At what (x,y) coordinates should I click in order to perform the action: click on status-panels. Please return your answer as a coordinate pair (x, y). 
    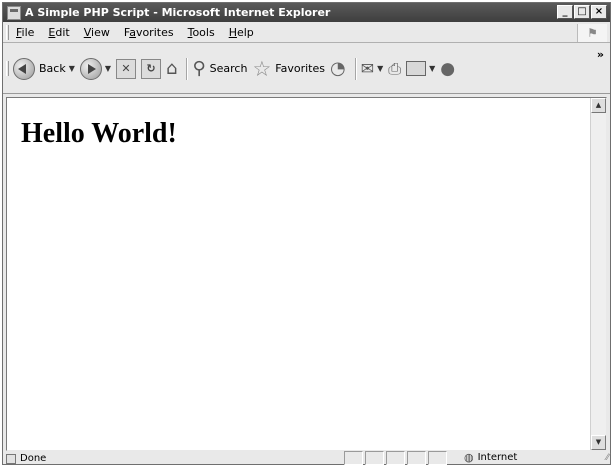
    Looking at the image, I should click on (396, 458).